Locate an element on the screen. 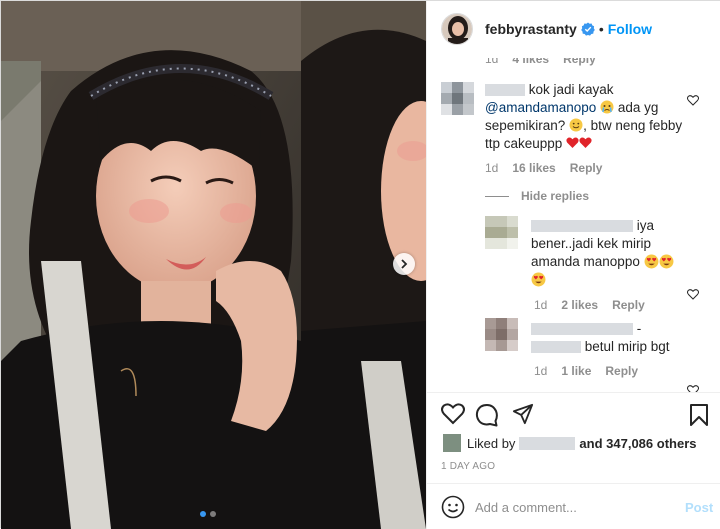  post-action-bar is located at coordinates (573, 414).